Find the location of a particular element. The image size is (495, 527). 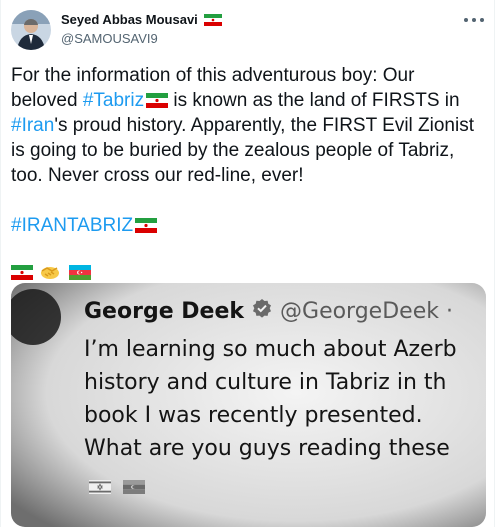

embedded-line: history and culture in Tabriz in th is located at coordinates (265, 382).